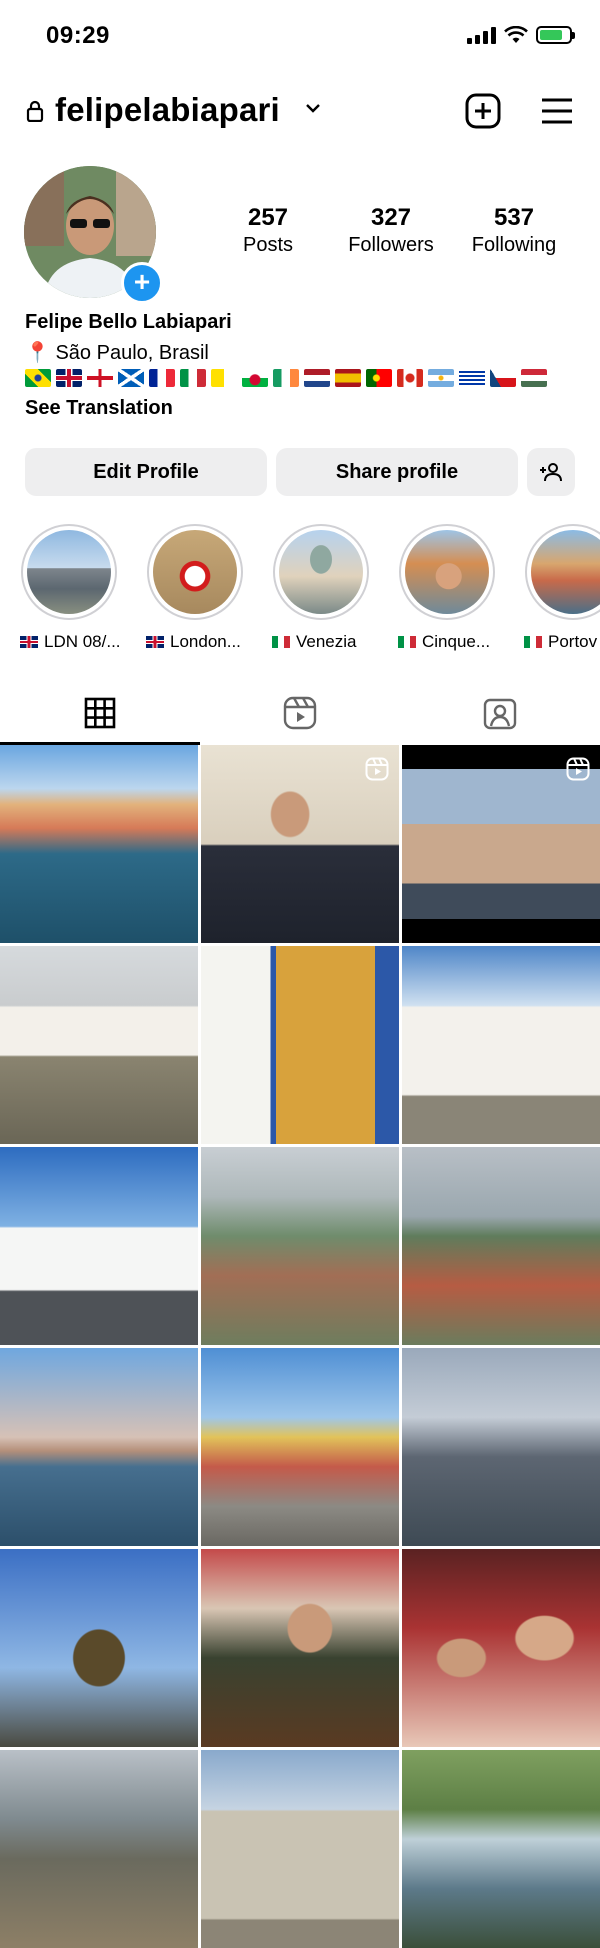 This screenshot has height=1948, width=600. What do you see at coordinates (78, 35) in the screenshot?
I see `status-time: 09:29` at bounding box center [78, 35].